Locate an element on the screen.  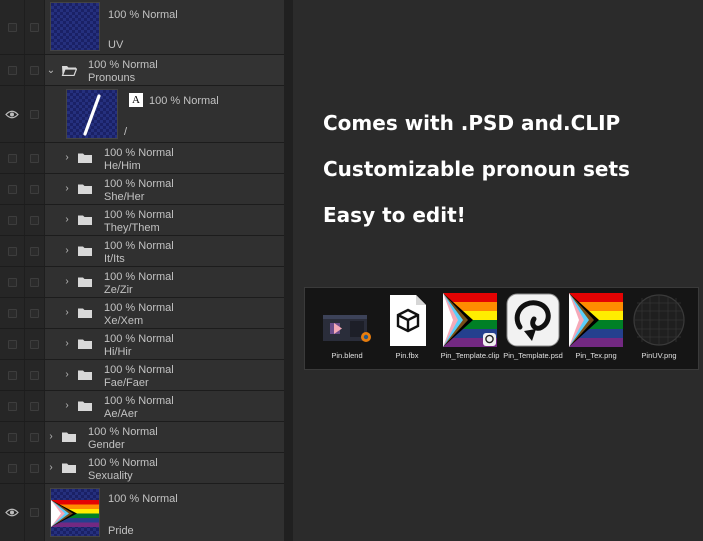
layer-folder-it-its: › 100 % Normal It/Its is located at coordinates (142, 251).